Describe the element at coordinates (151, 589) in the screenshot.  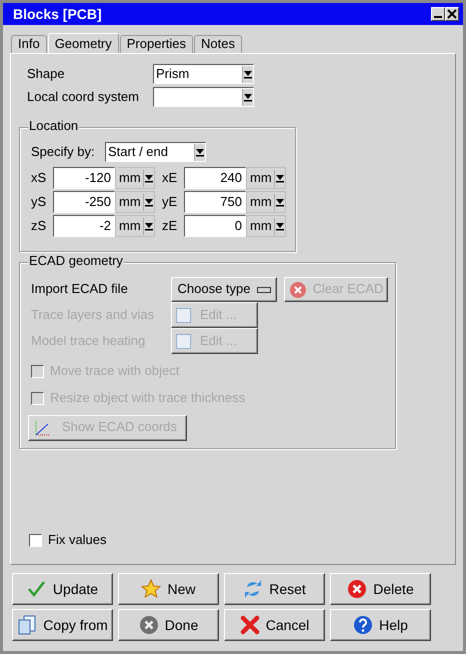
I see `star-icon` at that location.